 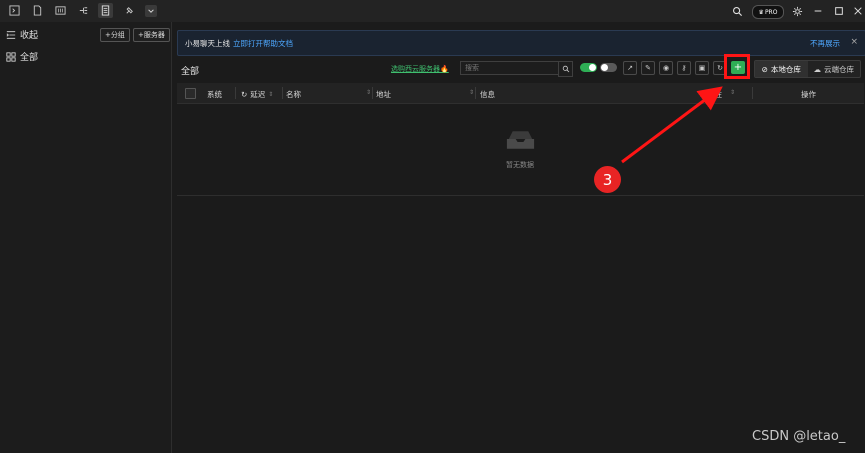 I want to click on annotation-arrow, so click(x=672, y=125).